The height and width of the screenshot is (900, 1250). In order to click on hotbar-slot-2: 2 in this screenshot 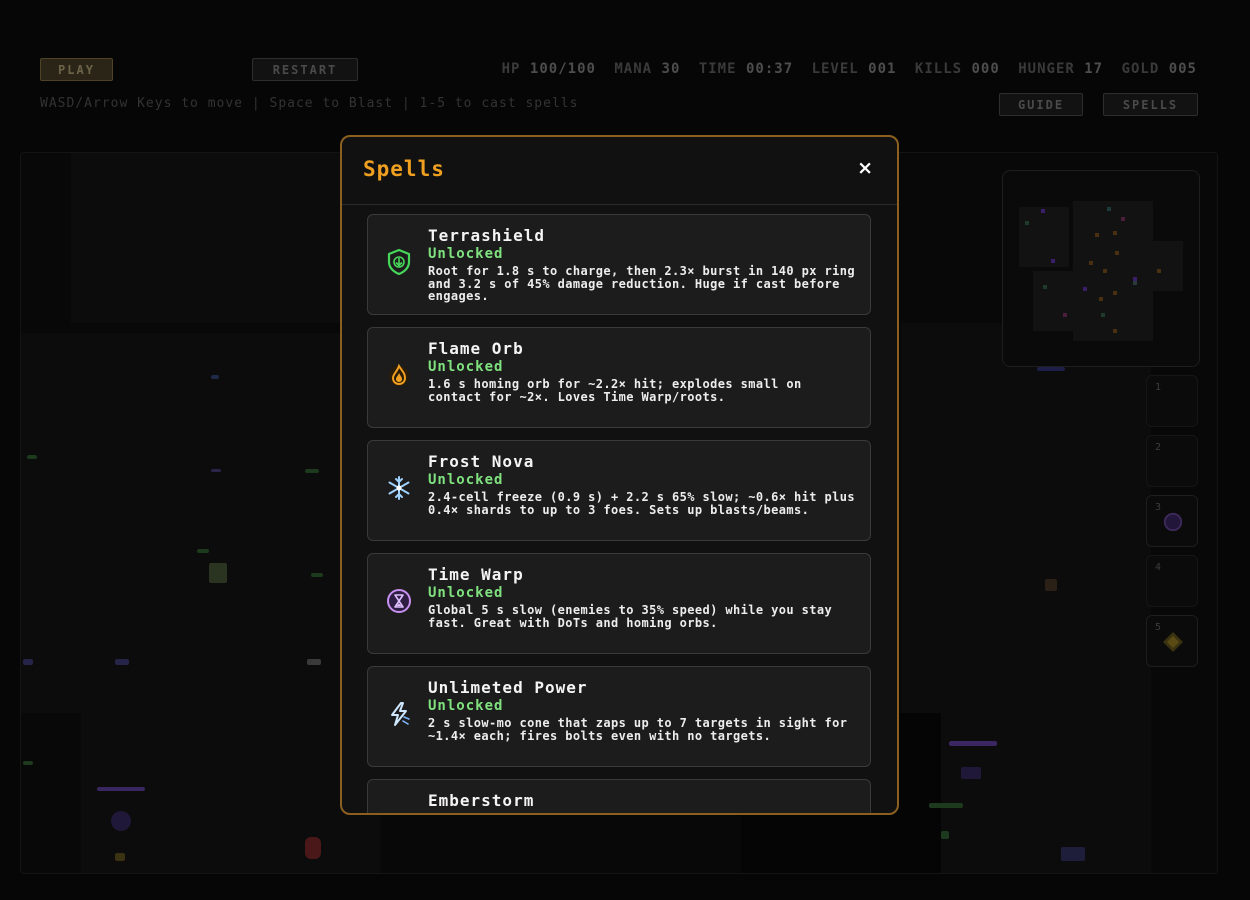, I will do `click(1172, 461)`.